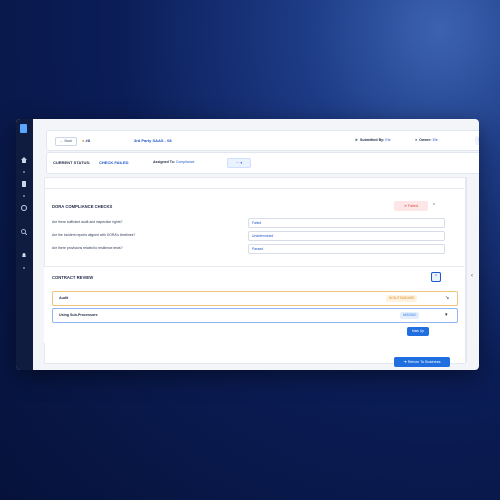 Image resolution: width=500 pixels, height=500 pixels. I want to click on arrow-icon: ↘, so click(447, 298).